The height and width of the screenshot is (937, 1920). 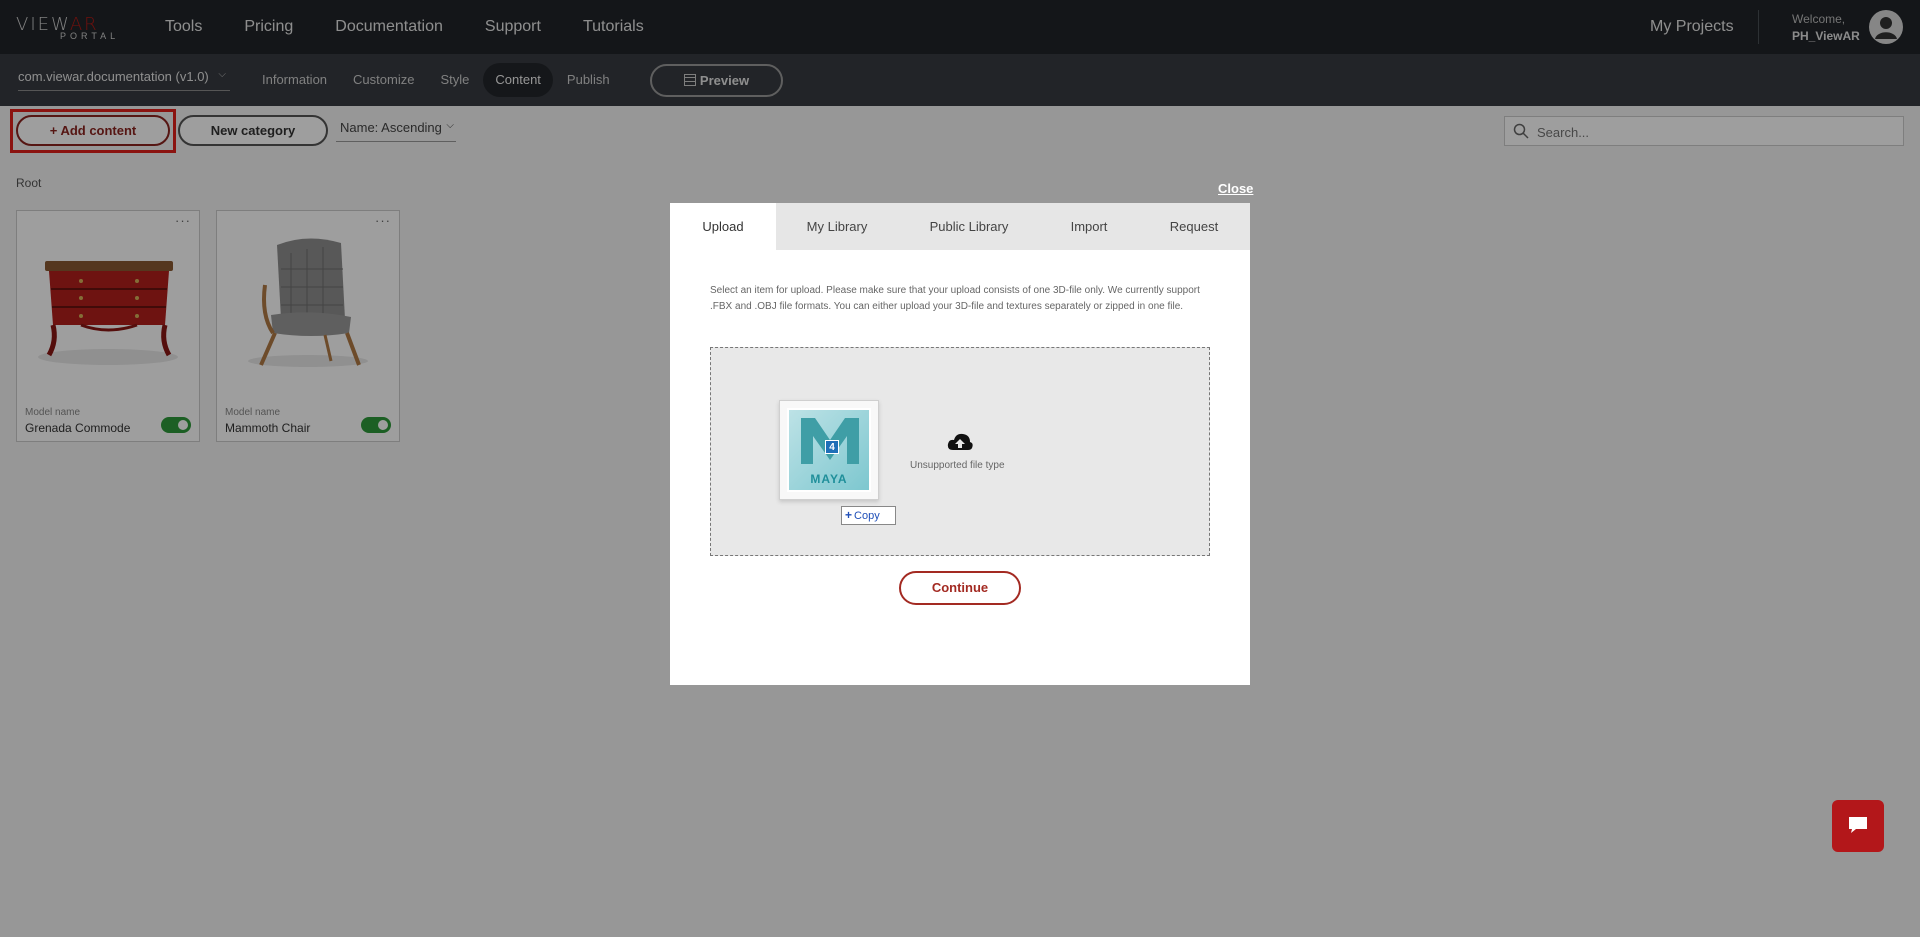 I want to click on chat-icon, so click(x=1858, y=825).